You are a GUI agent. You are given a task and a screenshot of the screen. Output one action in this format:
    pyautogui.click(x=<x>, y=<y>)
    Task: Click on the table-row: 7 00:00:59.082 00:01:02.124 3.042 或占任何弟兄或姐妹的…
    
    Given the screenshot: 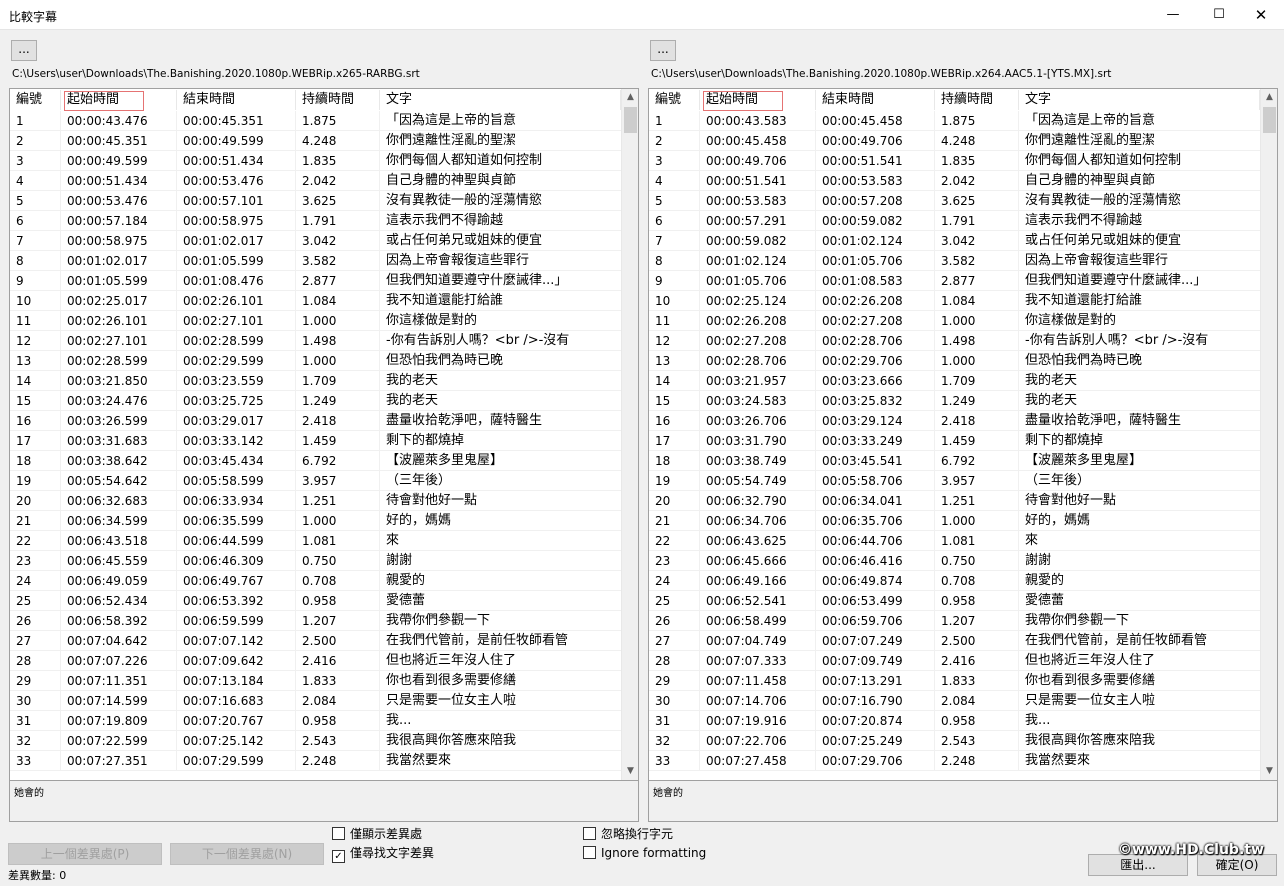 What is the action you would take?
    pyautogui.click(x=954, y=241)
    